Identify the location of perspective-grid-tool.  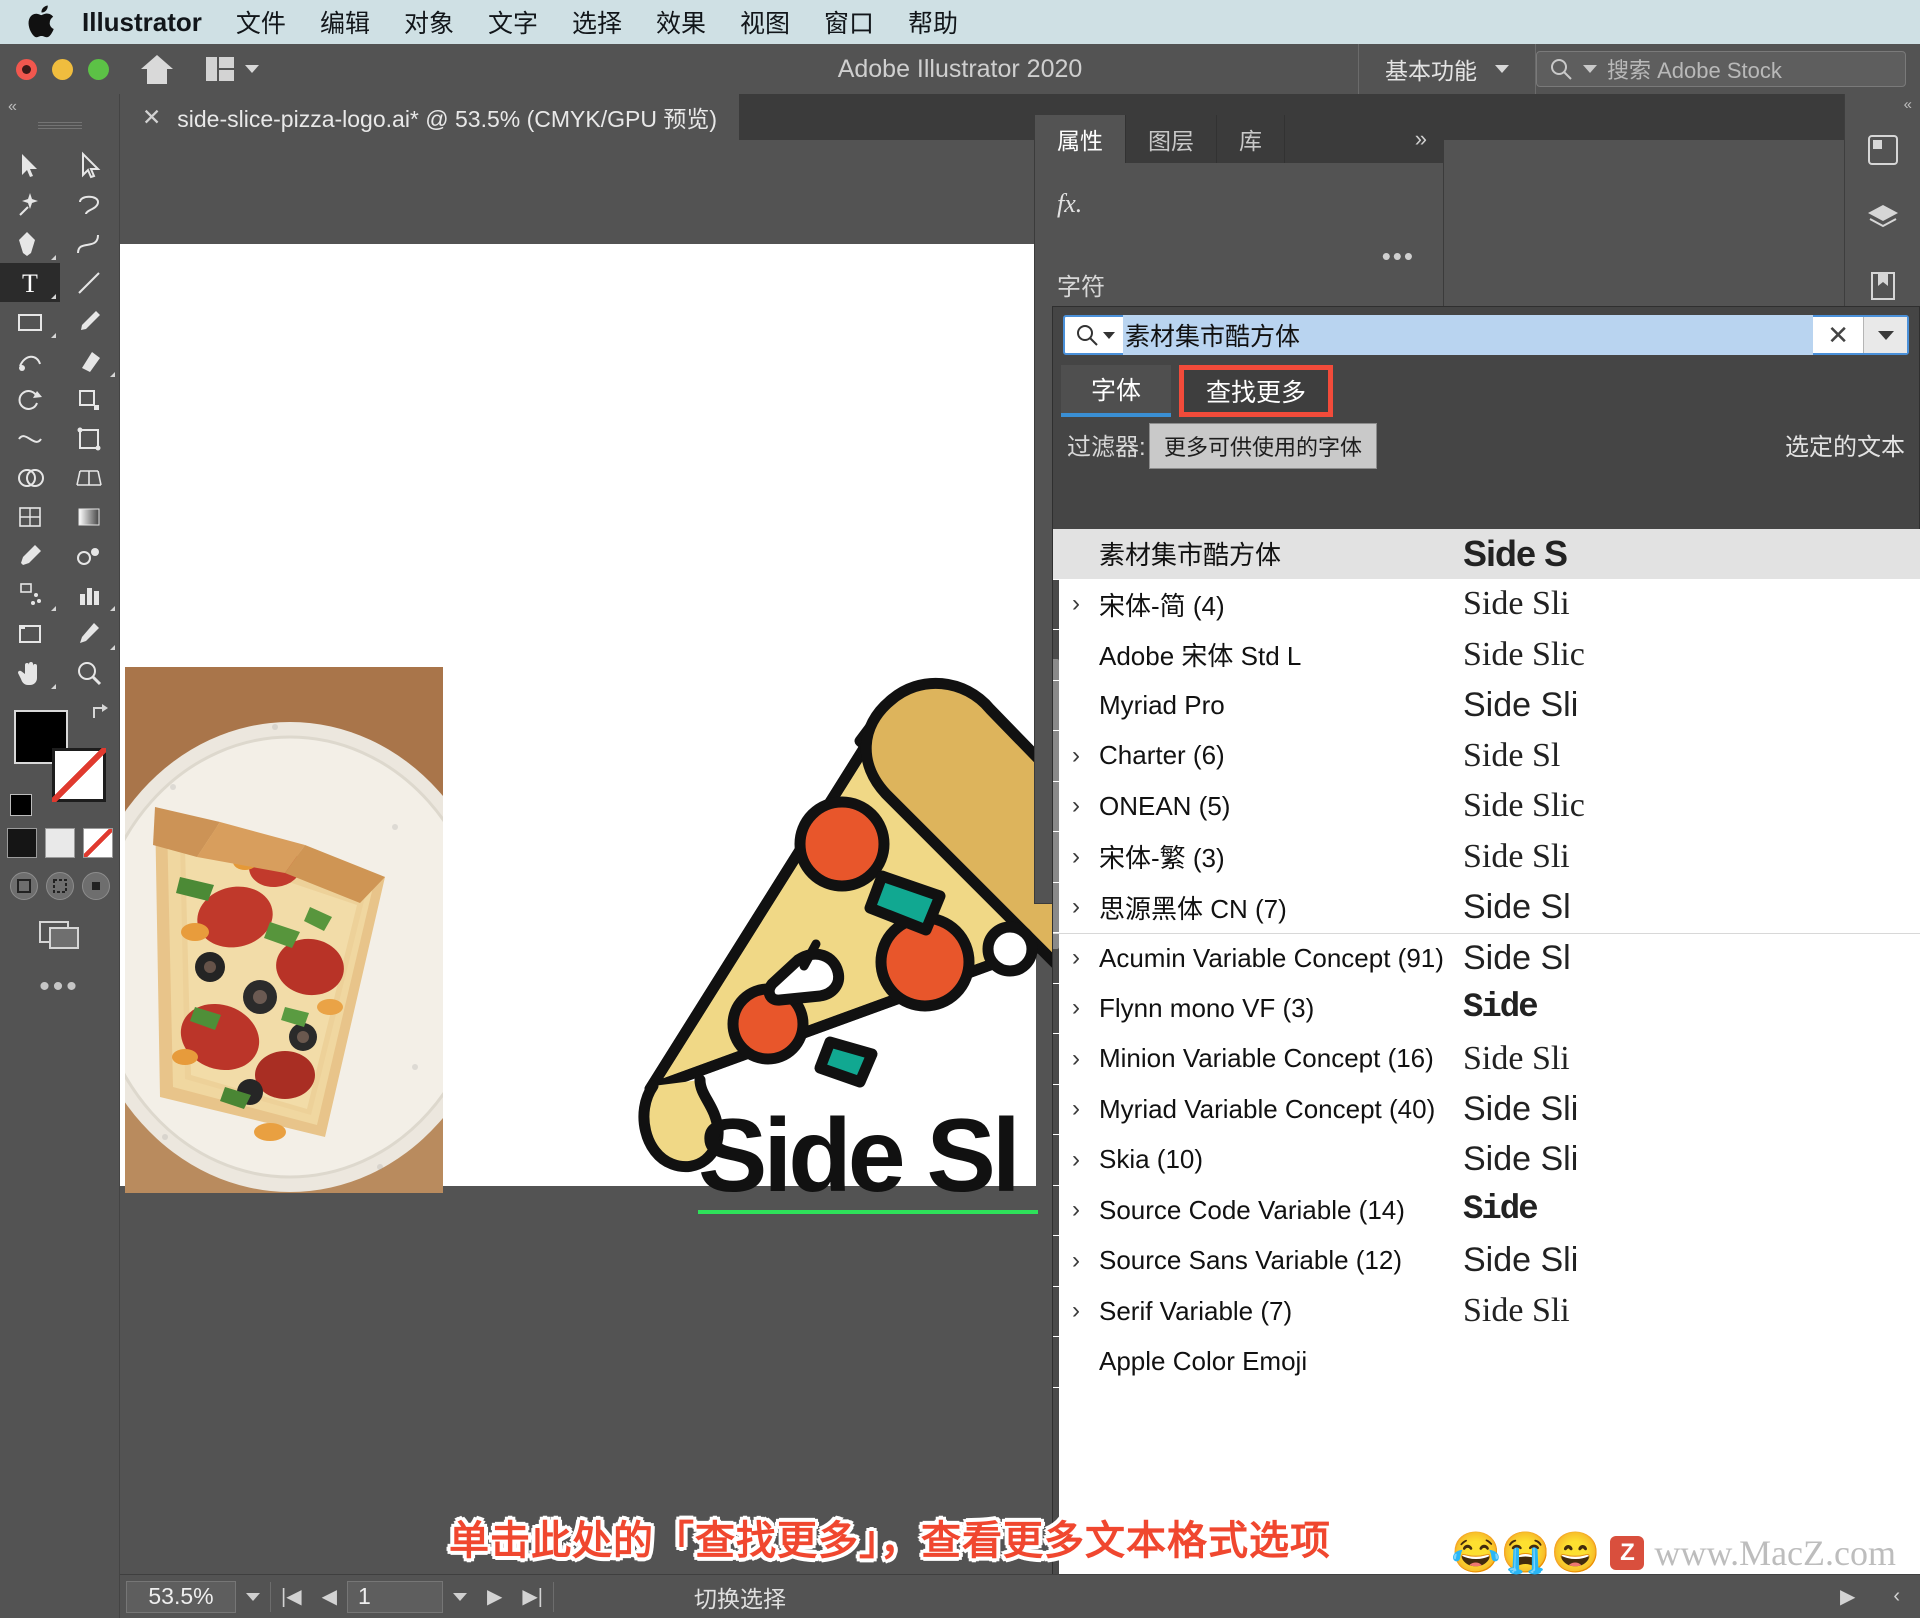
(90, 477).